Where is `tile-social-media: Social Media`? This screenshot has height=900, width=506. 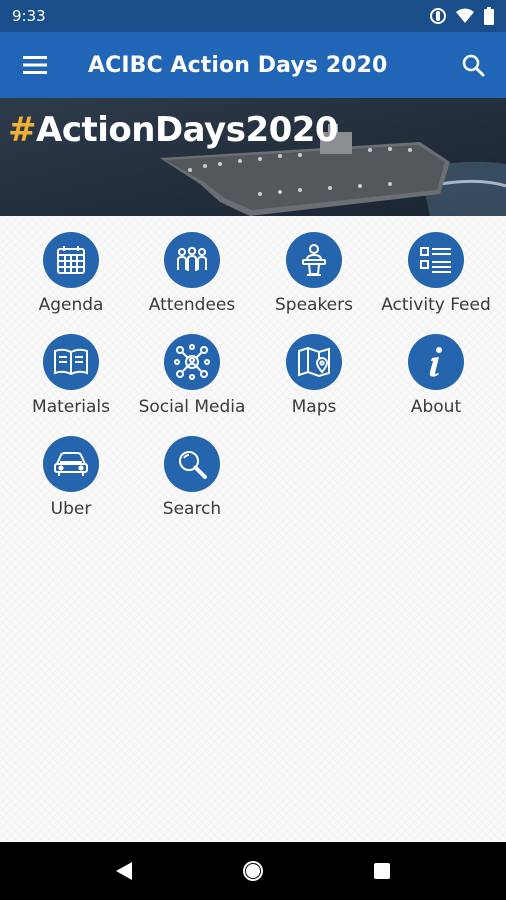
tile-social-media: Social Media is located at coordinates (192, 368).